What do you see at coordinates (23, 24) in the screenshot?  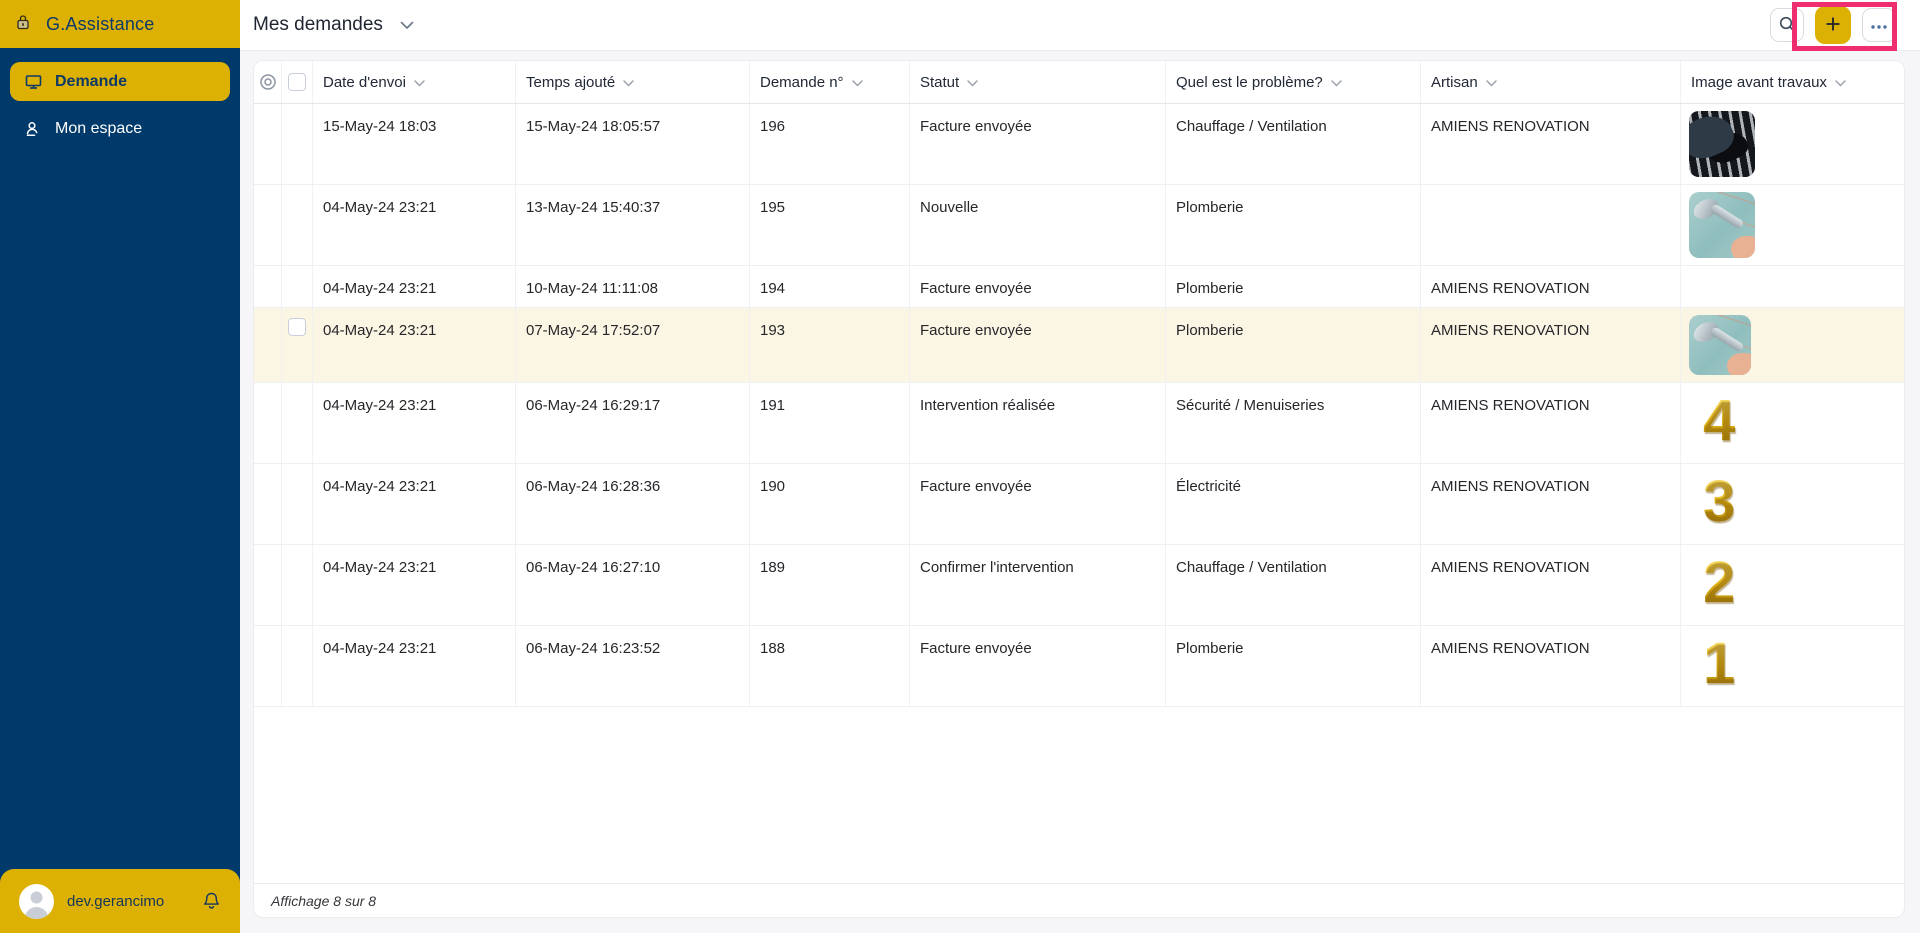 I see `padlock-icon` at bounding box center [23, 24].